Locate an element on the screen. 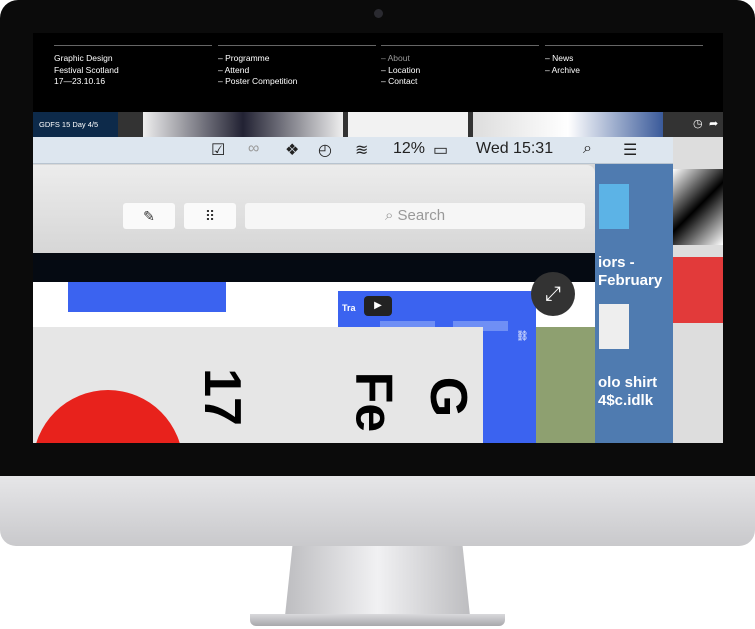 The height and width of the screenshot is (629, 755). desktop-text: olo shirt is located at coordinates (628, 382).